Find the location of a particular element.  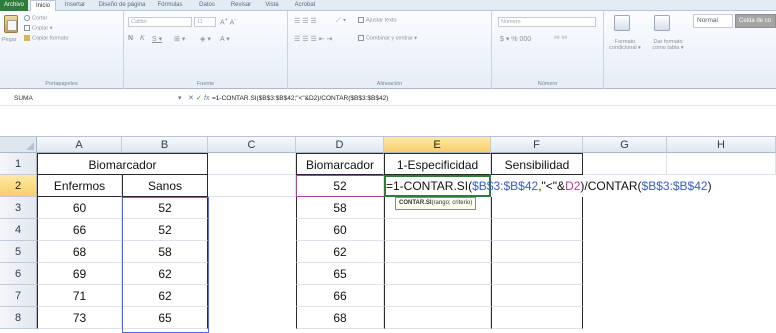

cell-d3: 58 is located at coordinates (340, 208).